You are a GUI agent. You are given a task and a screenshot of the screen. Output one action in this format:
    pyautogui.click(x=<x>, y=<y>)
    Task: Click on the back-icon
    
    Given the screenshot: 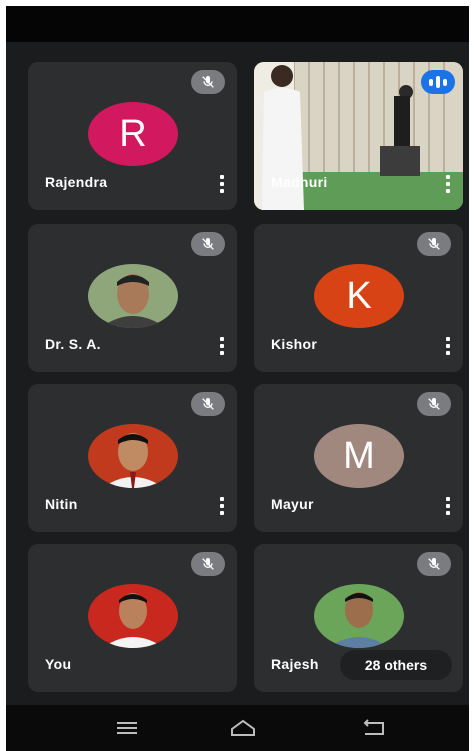 What is the action you would take?
    pyautogui.click(x=374, y=728)
    